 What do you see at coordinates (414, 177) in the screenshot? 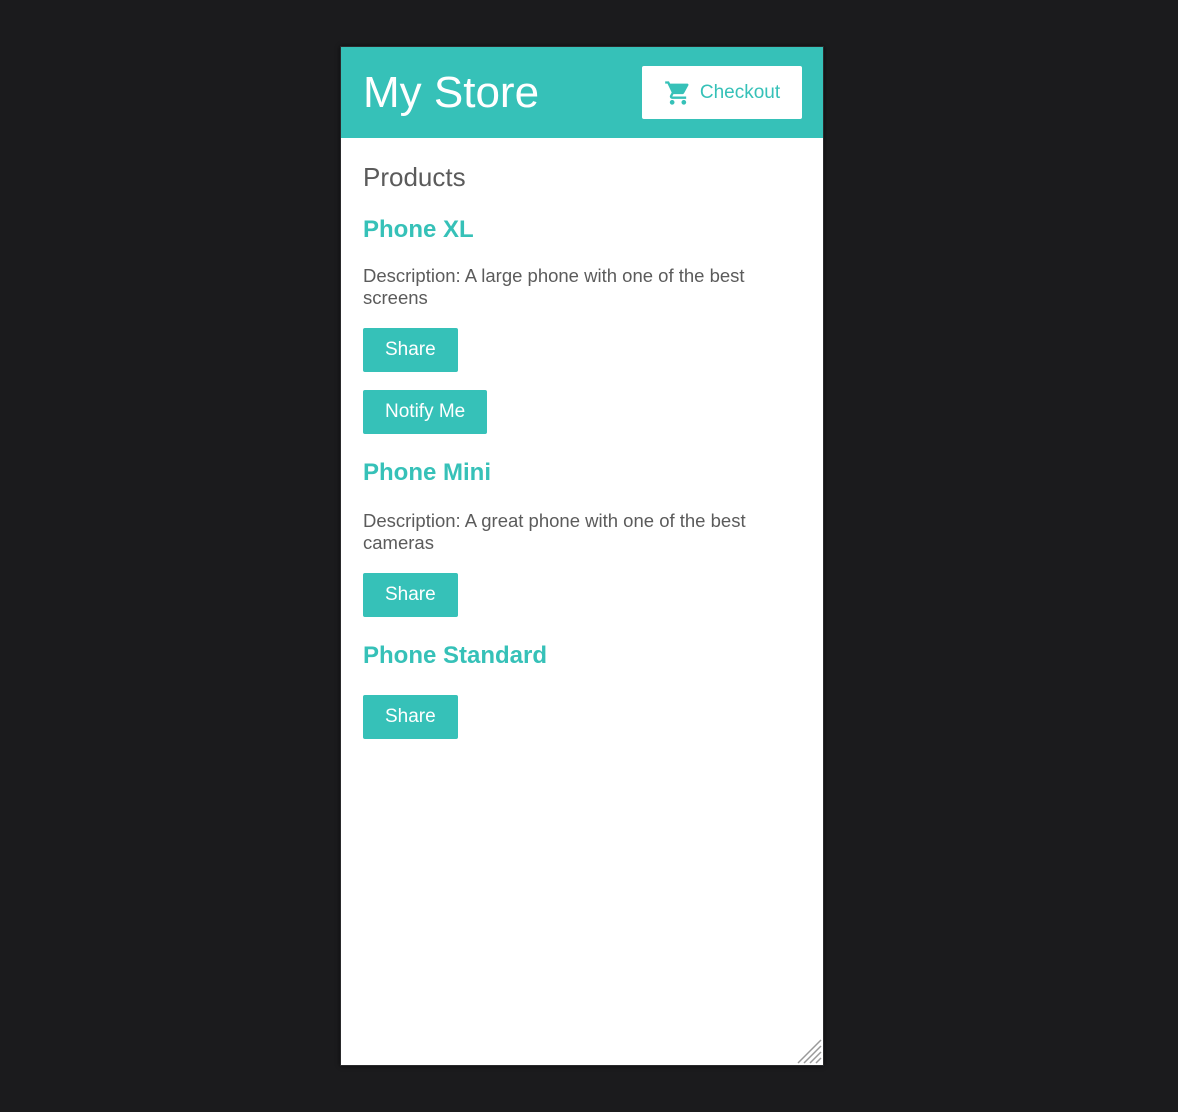
I see `section-title: Products` at bounding box center [414, 177].